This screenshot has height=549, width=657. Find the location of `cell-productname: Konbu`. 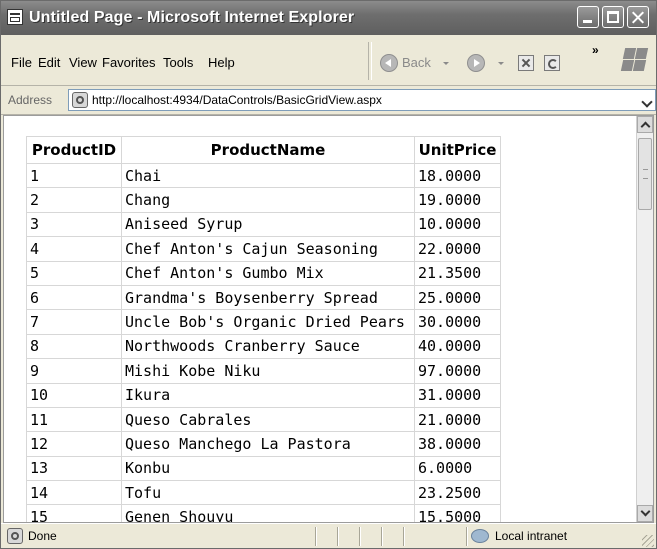

cell-productname: Konbu is located at coordinates (268, 468).